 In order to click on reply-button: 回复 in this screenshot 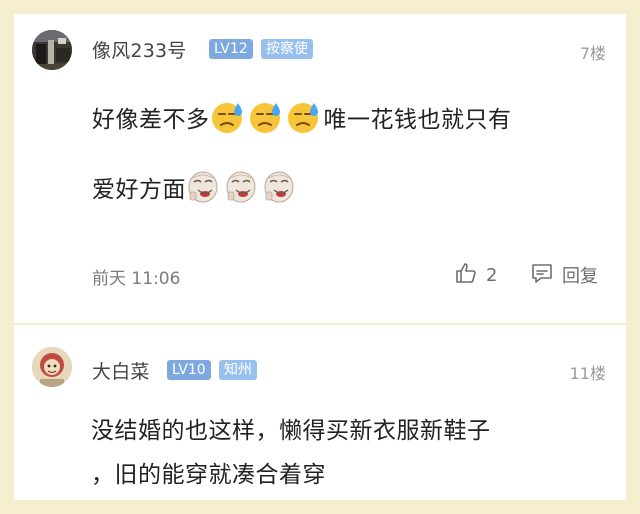, I will do `click(564, 275)`.